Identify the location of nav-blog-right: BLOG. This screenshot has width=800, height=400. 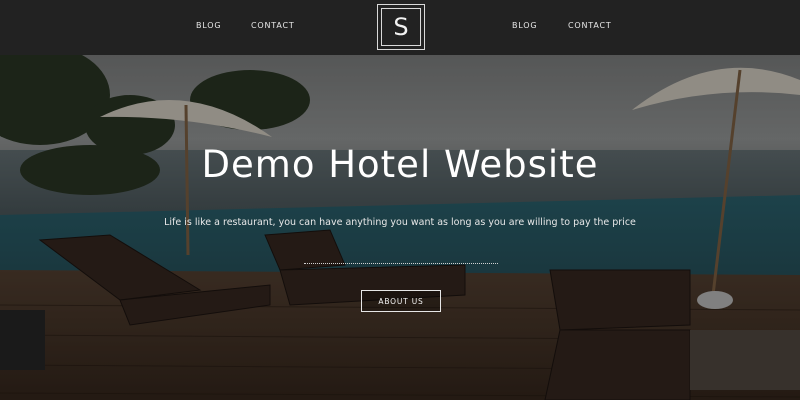
(524, 25).